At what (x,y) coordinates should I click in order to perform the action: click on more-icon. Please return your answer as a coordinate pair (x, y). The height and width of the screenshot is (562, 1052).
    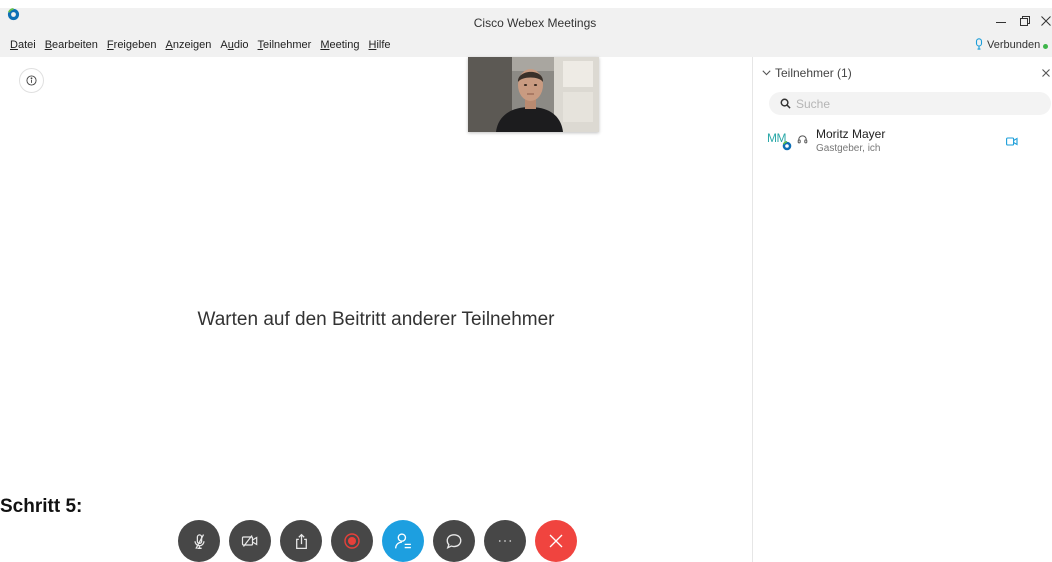
    Looking at the image, I should click on (505, 541).